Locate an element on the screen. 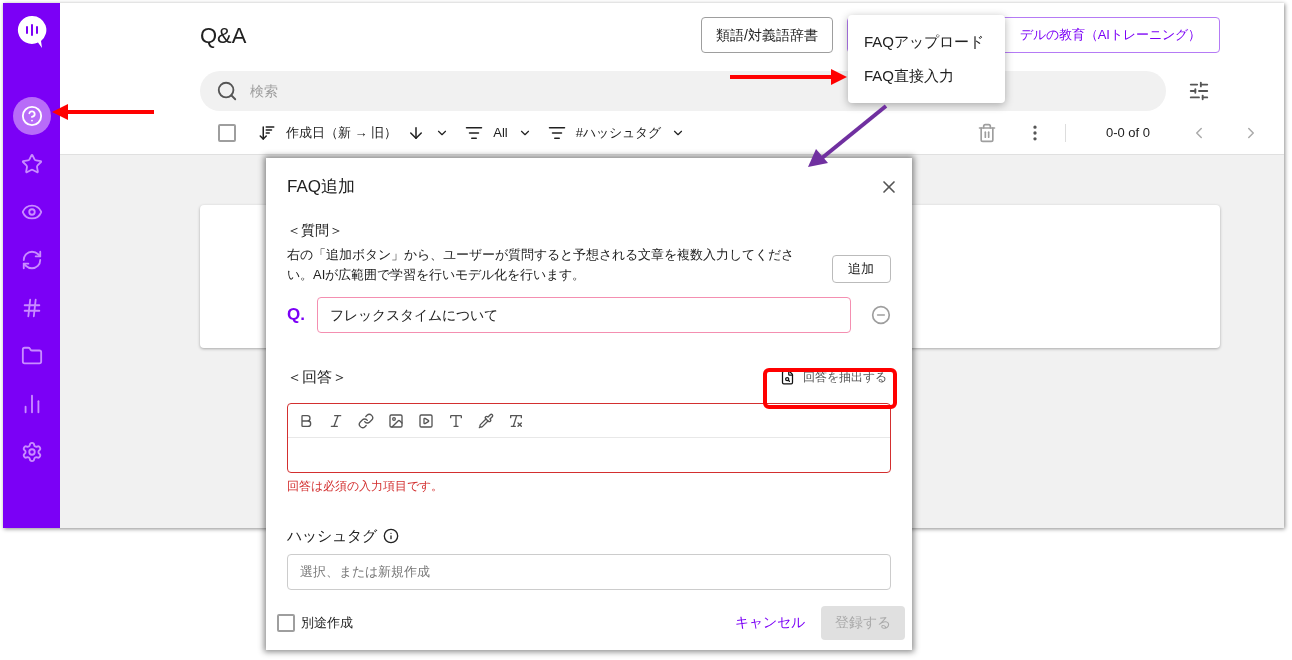  cancel-button: キャンセル is located at coordinates (770, 622).